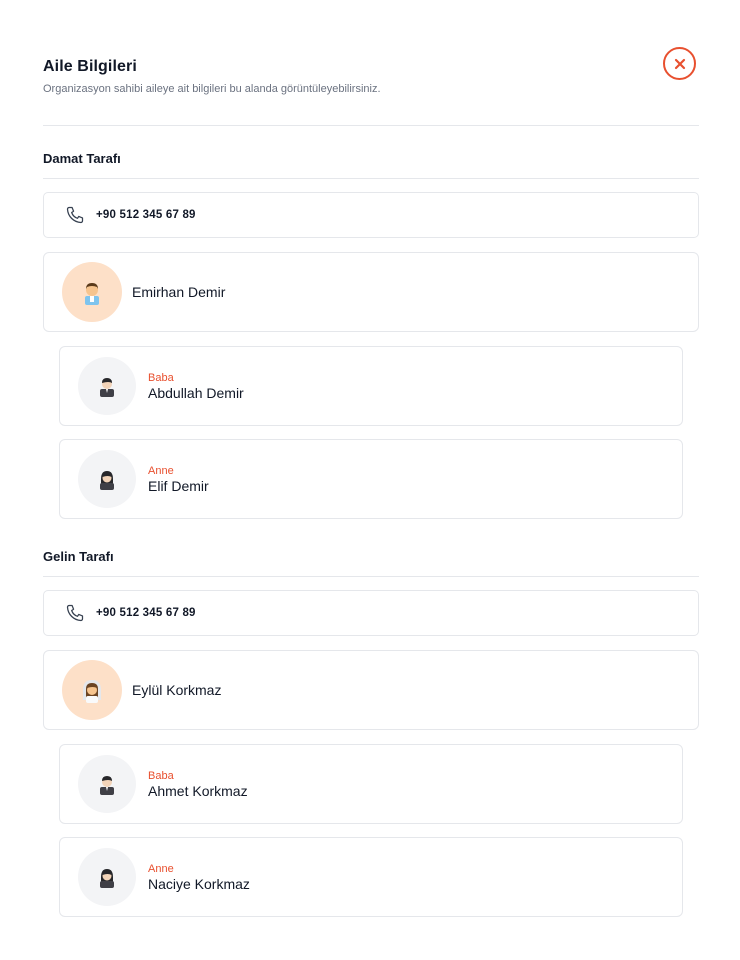 The width and height of the screenshot is (740, 960). I want to click on close-icon, so click(679, 63).